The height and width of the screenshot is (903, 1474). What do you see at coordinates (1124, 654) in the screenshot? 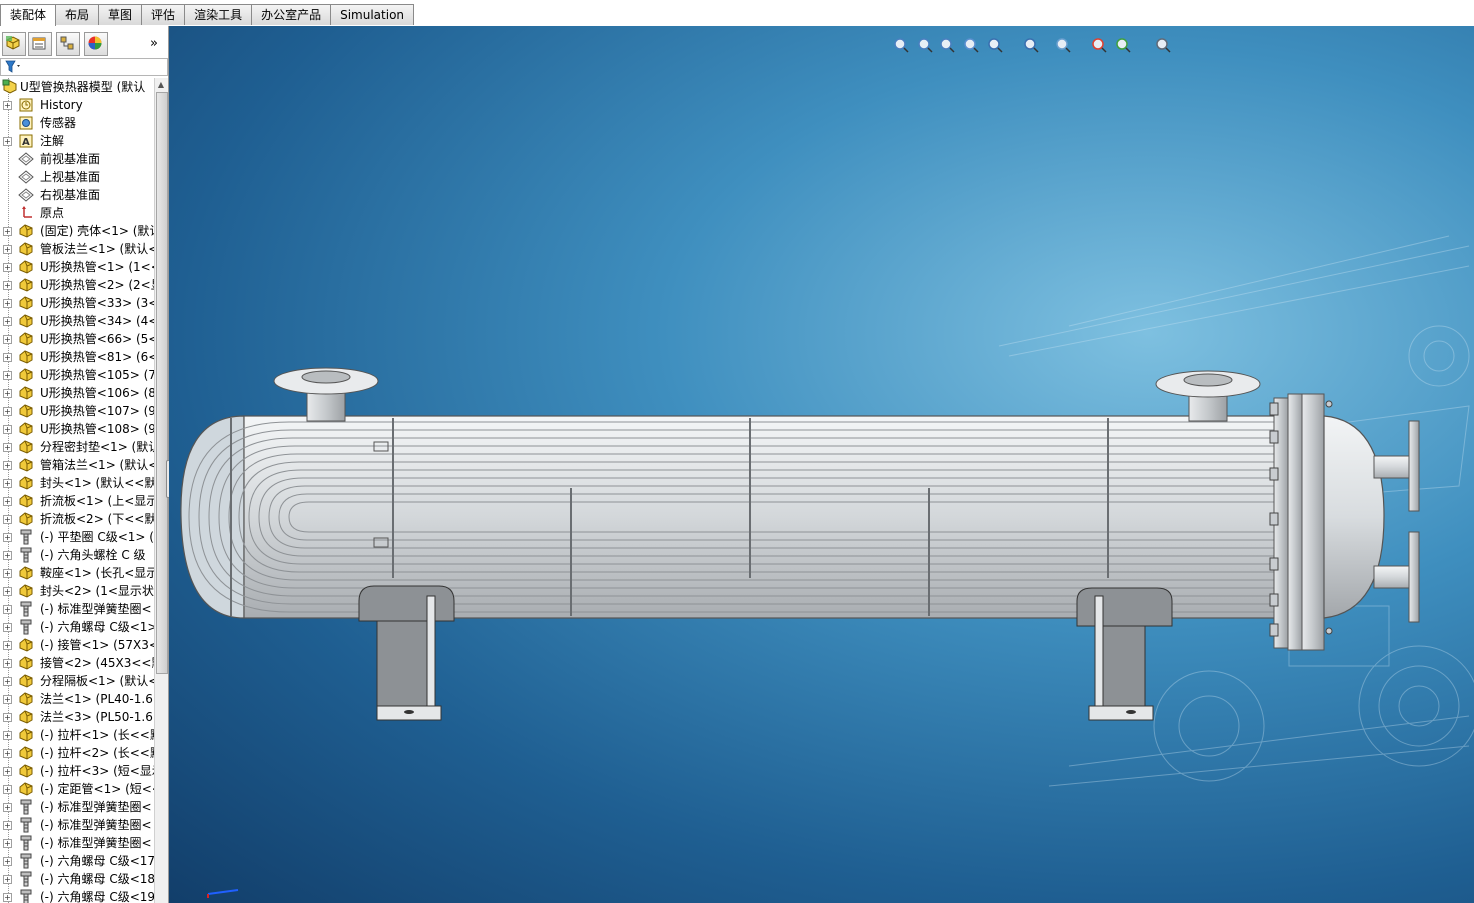
I see `saddle-support-right` at bounding box center [1124, 654].